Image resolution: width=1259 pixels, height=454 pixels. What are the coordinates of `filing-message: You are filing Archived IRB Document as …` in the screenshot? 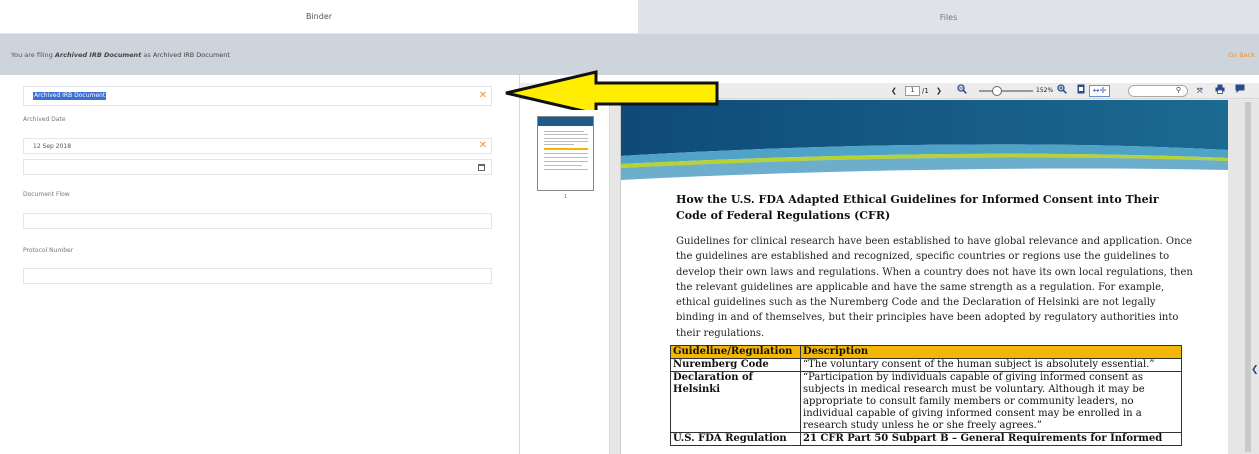 It's located at (120, 55).